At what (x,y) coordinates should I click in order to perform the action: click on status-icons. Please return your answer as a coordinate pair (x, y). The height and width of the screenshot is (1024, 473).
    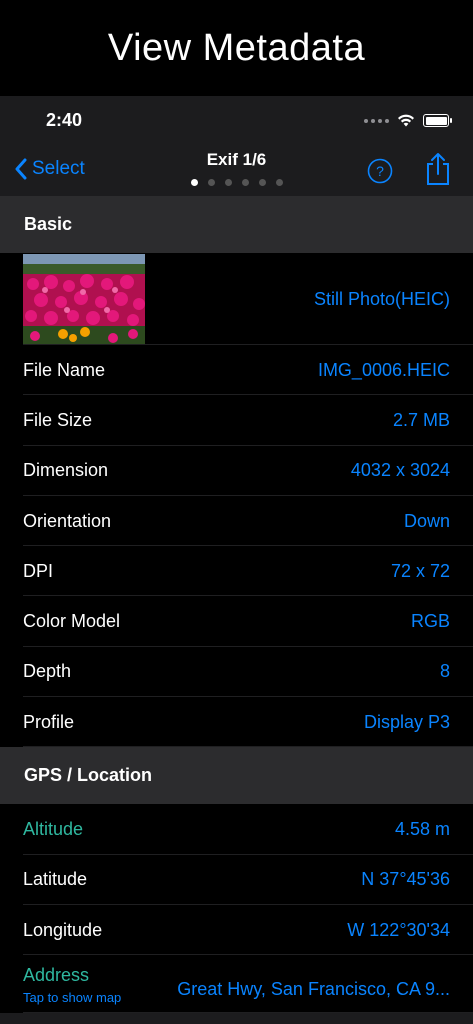
    Looking at the image, I should click on (408, 120).